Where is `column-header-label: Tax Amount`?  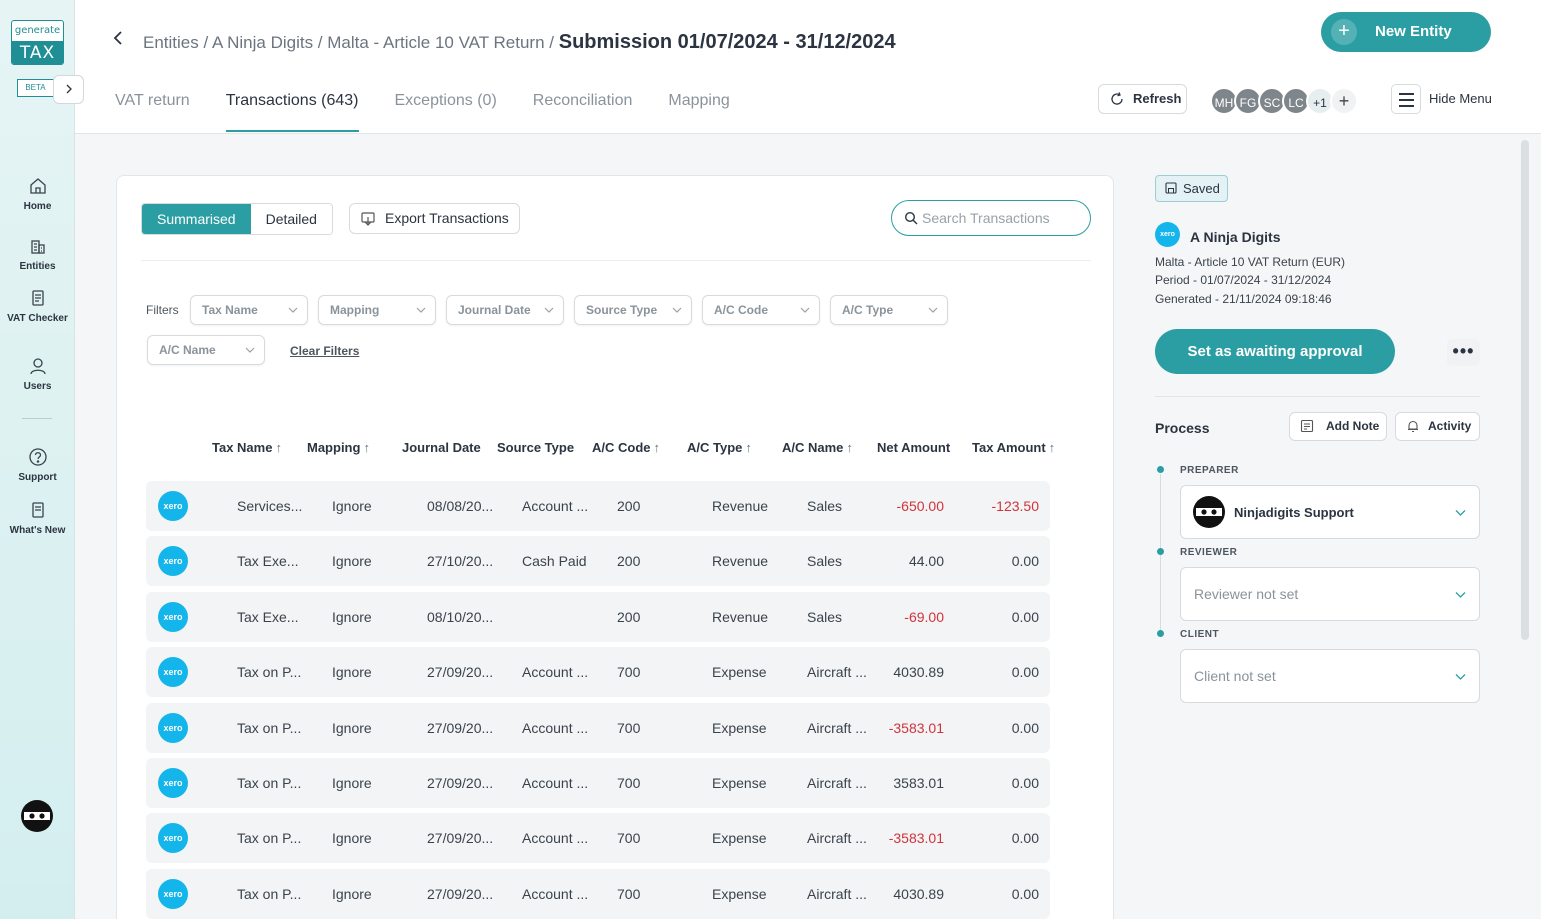 column-header-label: Tax Amount is located at coordinates (1009, 447).